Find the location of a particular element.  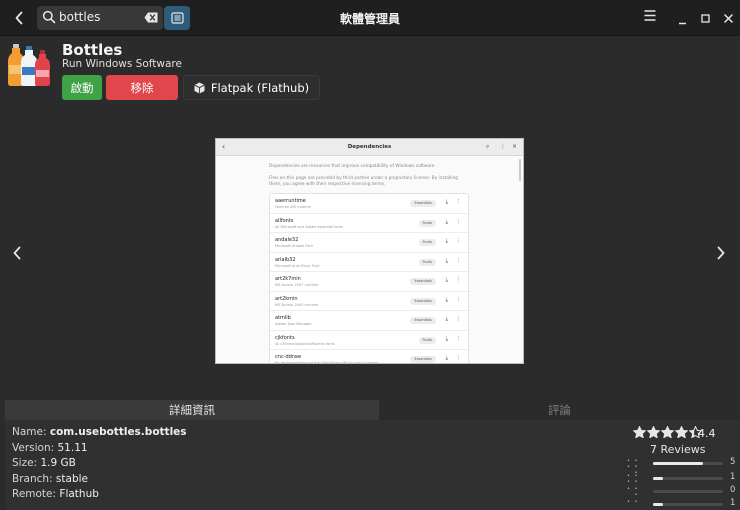

histogram-row: • • 1 is located at coordinates (680, 503).